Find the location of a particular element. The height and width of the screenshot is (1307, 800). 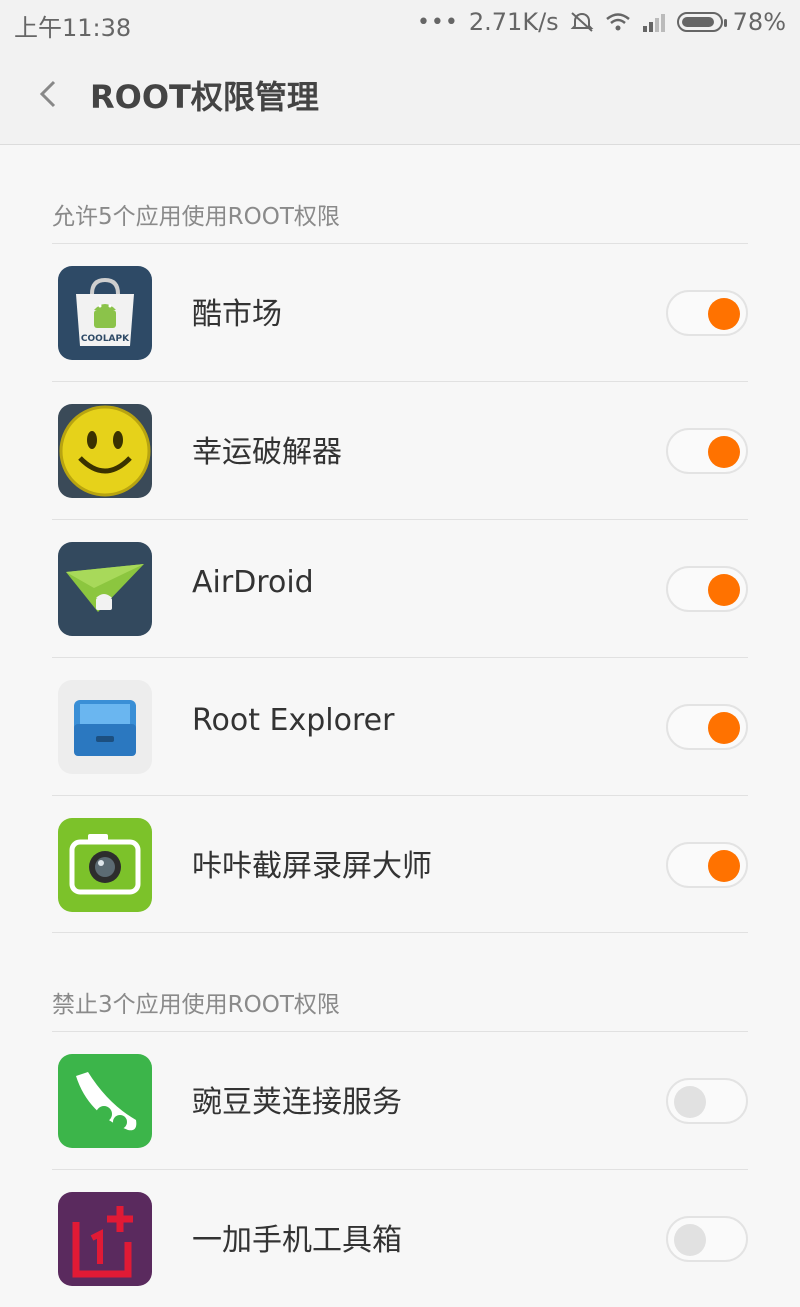

app-name: 一加手机工具箱 is located at coordinates (297, 1240).